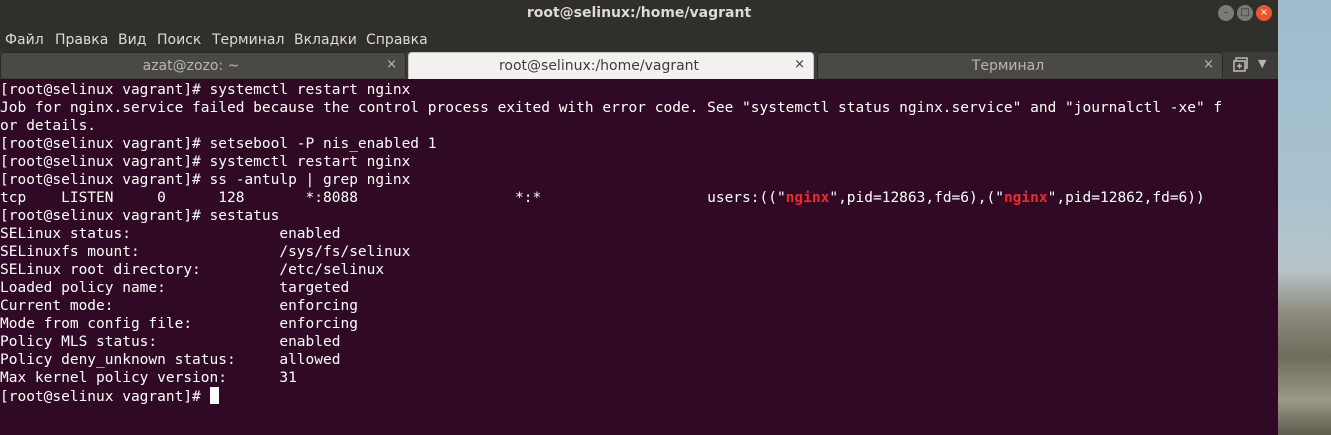 The width and height of the screenshot is (1331, 435). What do you see at coordinates (170, 360) in the screenshot?
I see `terminal-line: Policy deny_unknown status: allowed` at bounding box center [170, 360].